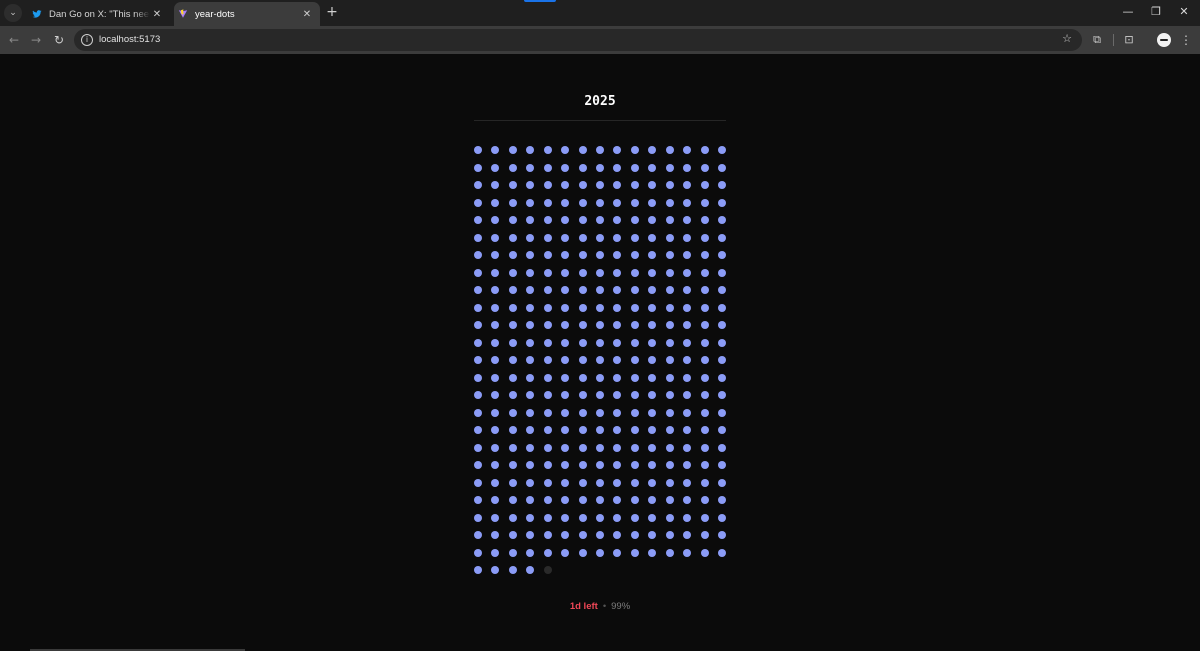 The width and height of the screenshot is (1200, 651). What do you see at coordinates (36, 40) in the screenshot?
I see `forward-icon: →` at bounding box center [36, 40].